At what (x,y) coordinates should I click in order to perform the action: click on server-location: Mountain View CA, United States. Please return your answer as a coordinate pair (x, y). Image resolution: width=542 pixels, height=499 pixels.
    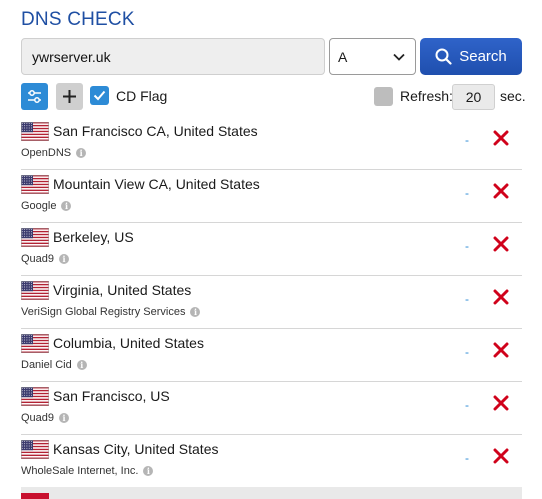
    Looking at the image, I should click on (156, 184).